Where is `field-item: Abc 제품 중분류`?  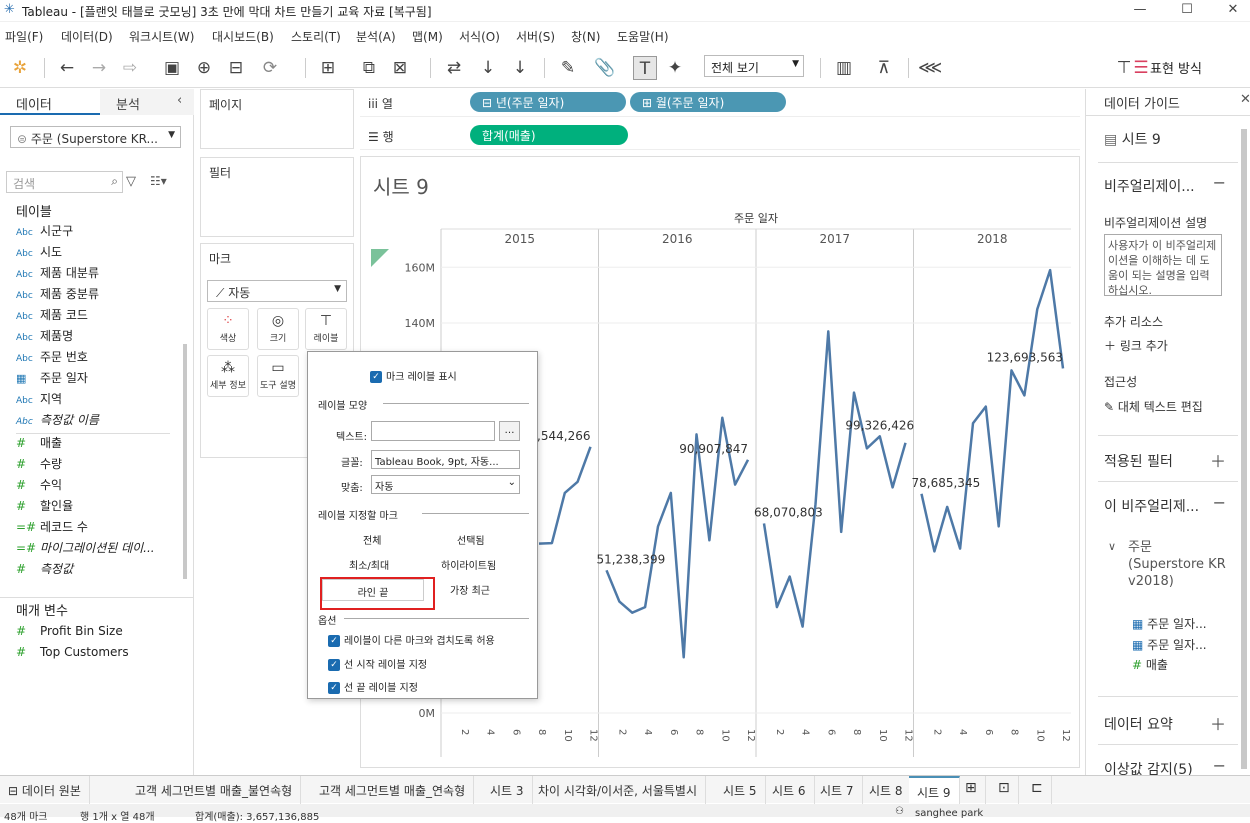
field-item: Abc 제품 중분류 is located at coordinates (57, 295).